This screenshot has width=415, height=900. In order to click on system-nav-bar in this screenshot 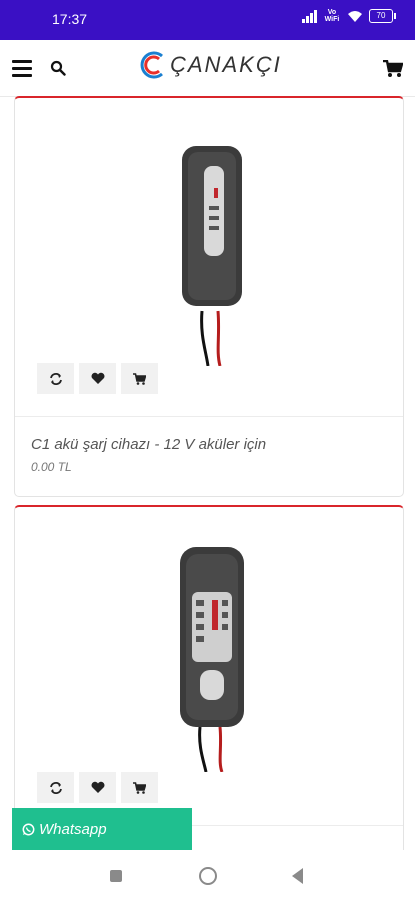, I will do `click(207, 875)`.